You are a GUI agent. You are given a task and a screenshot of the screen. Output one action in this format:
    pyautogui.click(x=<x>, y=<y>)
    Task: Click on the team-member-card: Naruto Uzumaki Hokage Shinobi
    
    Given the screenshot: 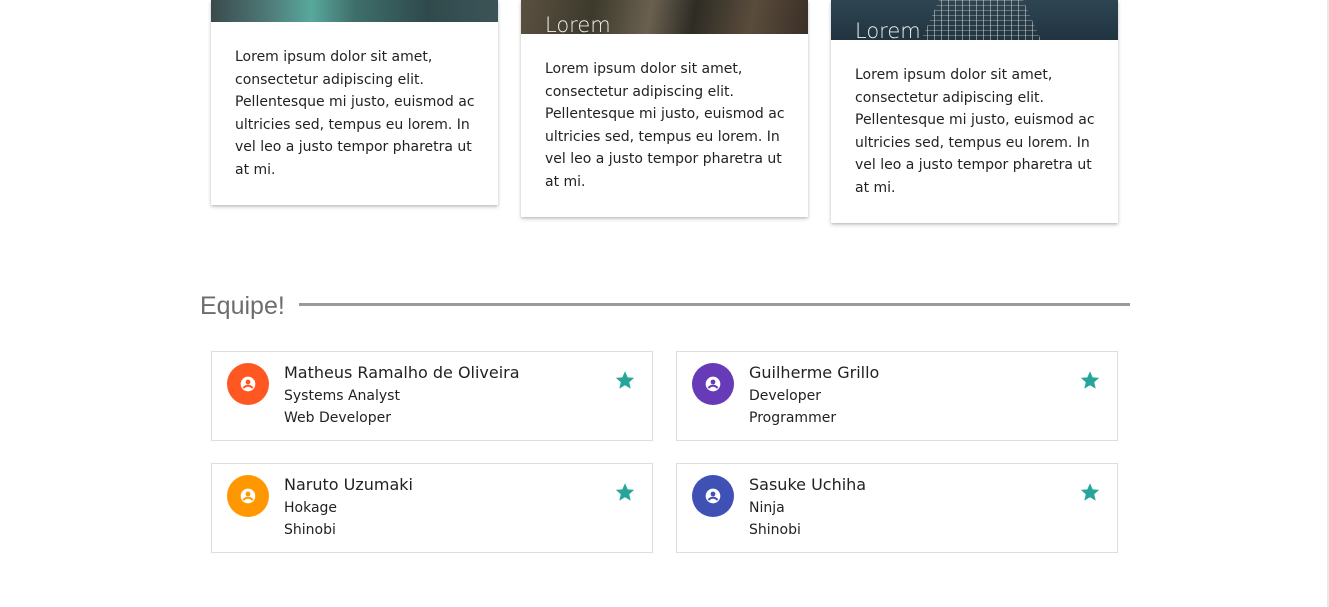 What is the action you would take?
    pyautogui.click(x=432, y=508)
    